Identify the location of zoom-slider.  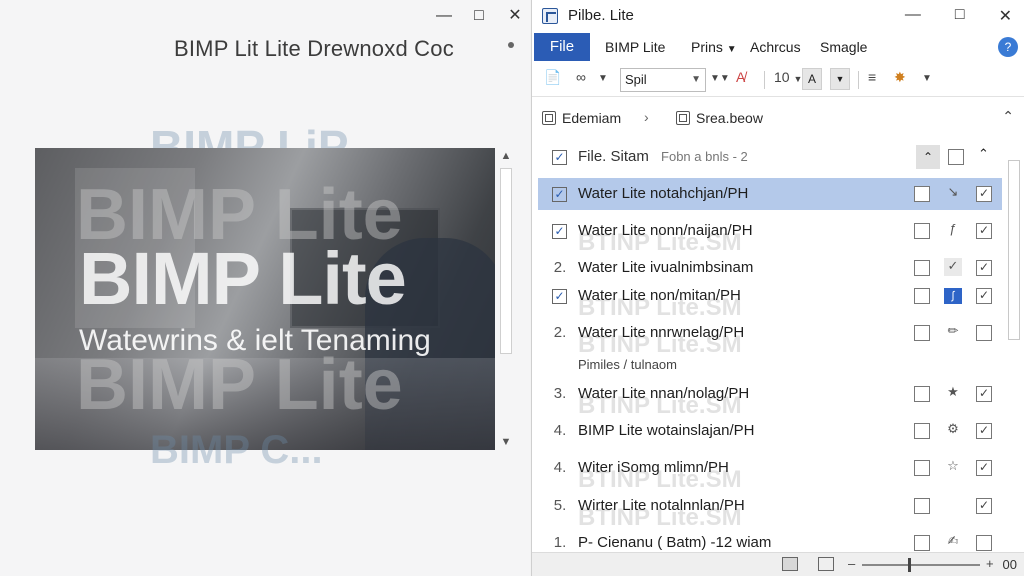
(921, 565).